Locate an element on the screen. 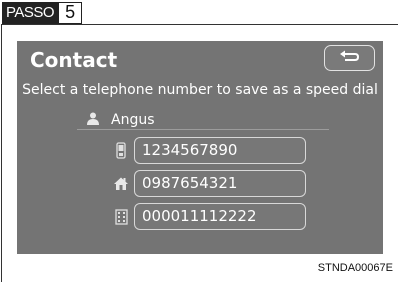 Image resolution: width=400 pixels, height=283 pixels. contact-row: Angus is located at coordinates (121, 119).